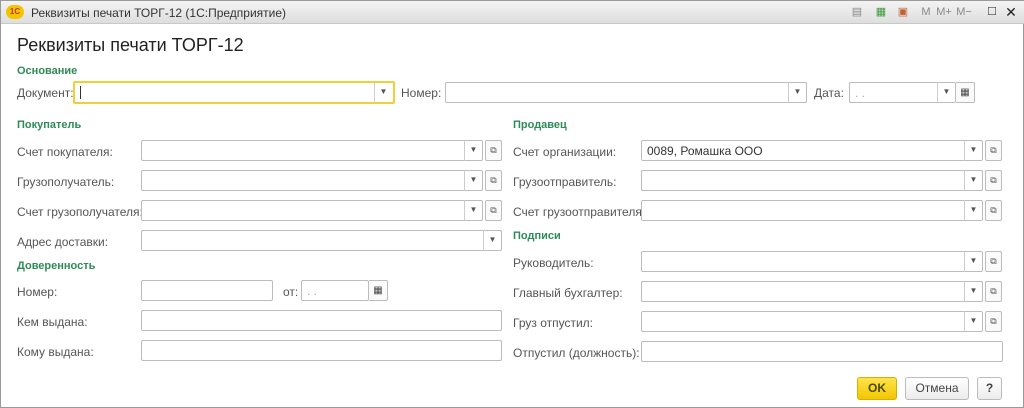 The width and height of the screenshot is (1024, 408). I want to click on group-seller: Продавец, so click(540, 125).